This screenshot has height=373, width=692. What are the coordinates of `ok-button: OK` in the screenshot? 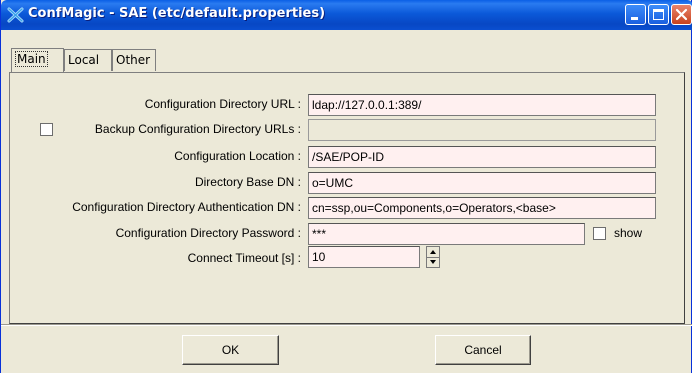 It's located at (230, 350).